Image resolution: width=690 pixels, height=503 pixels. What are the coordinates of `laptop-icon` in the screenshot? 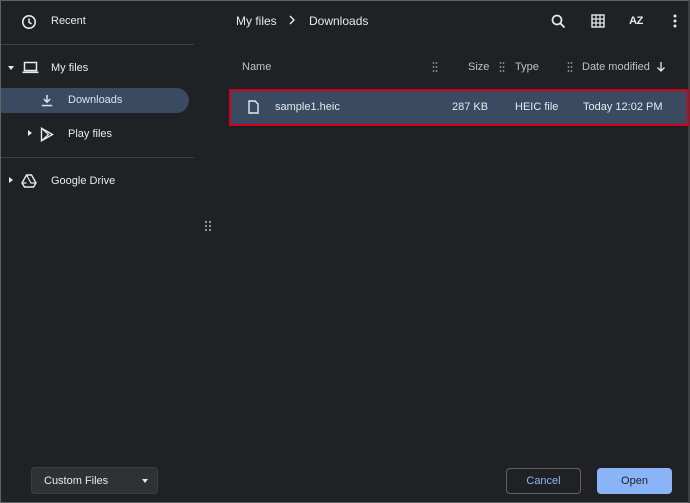 It's located at (30, 68).